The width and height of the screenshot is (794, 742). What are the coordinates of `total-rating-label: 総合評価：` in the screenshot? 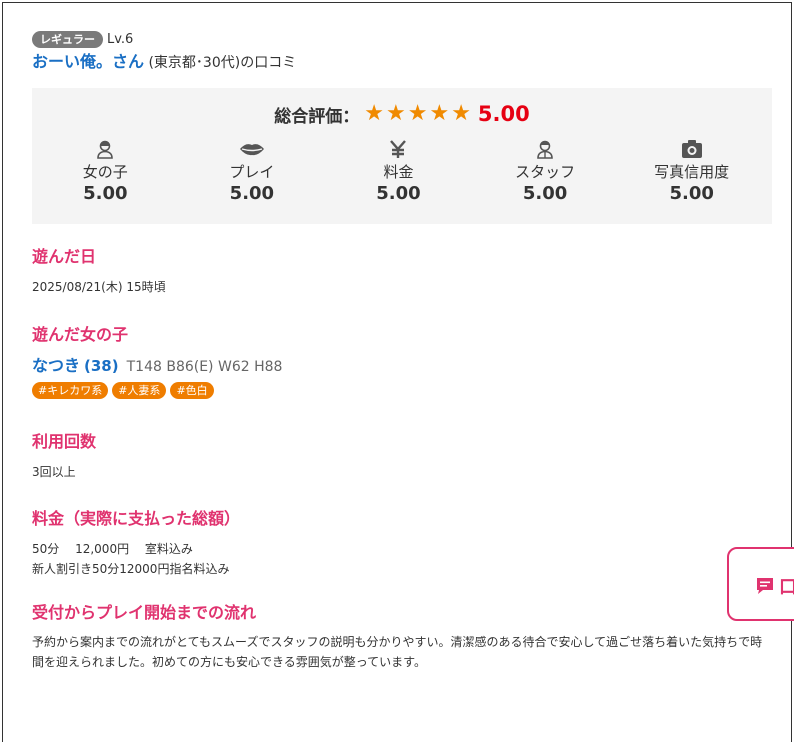 It's located at (317, 116).